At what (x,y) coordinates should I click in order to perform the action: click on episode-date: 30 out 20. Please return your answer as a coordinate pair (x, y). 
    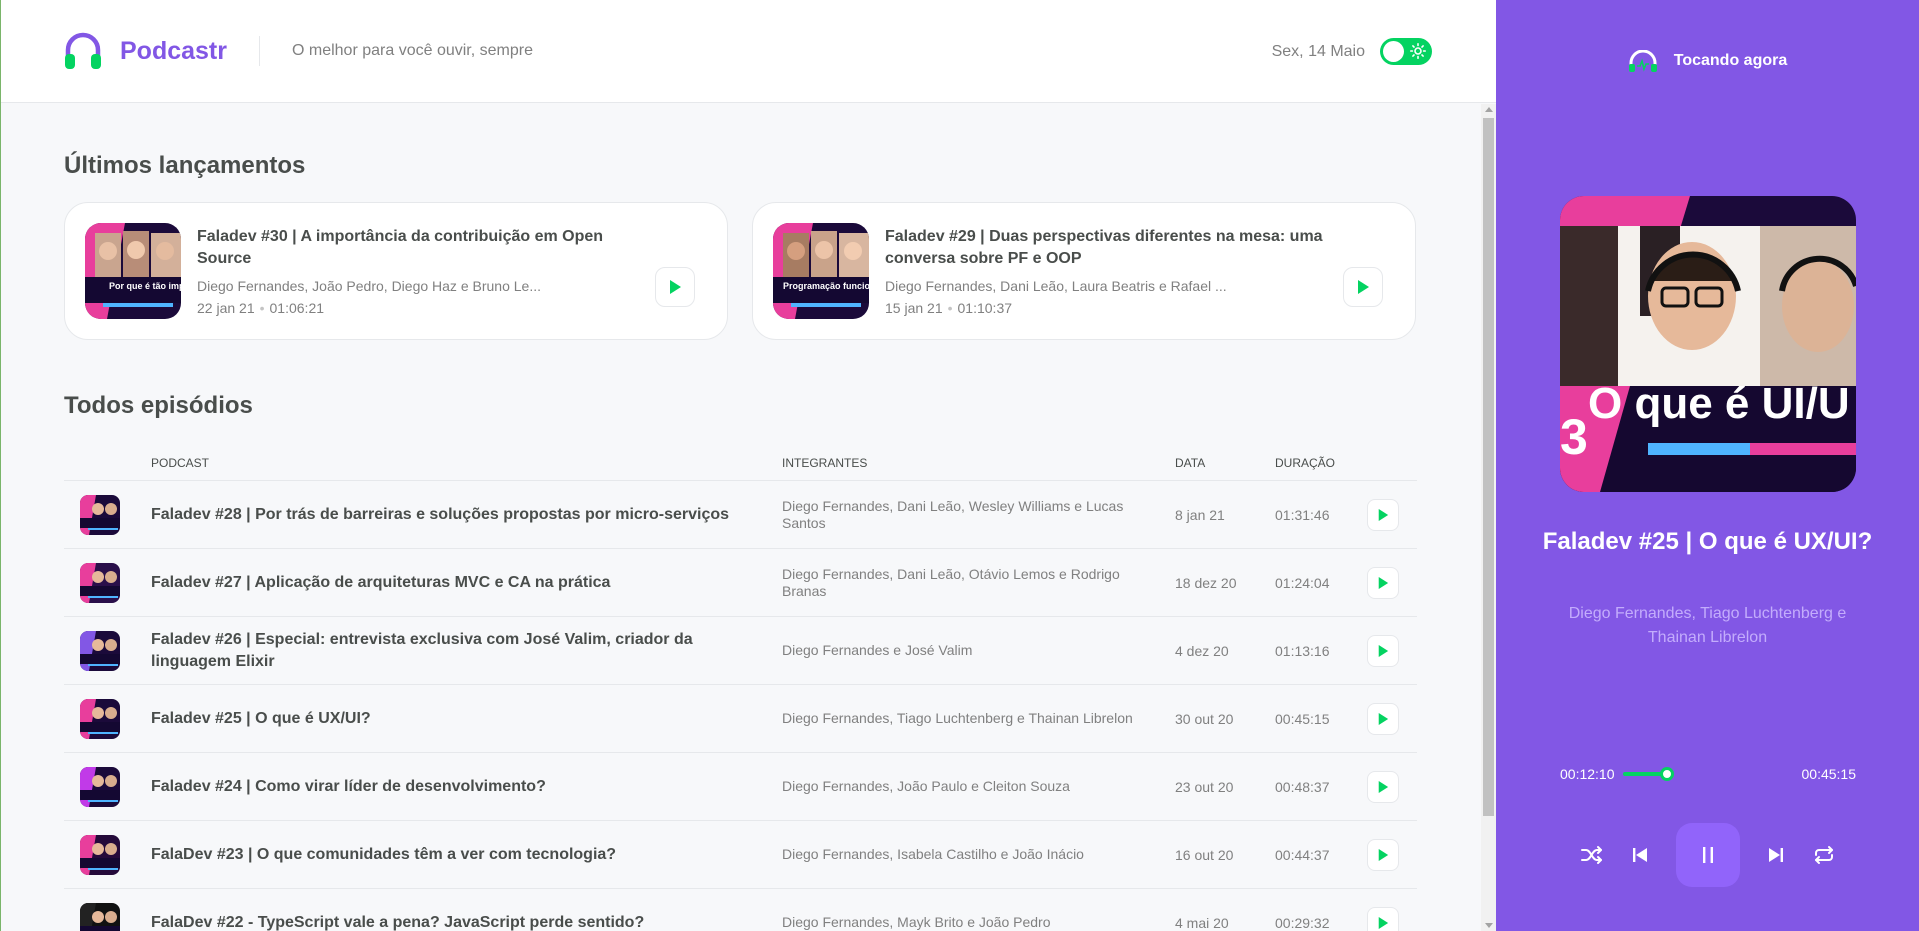
    Looking at the image, I should click on (1204, 718).